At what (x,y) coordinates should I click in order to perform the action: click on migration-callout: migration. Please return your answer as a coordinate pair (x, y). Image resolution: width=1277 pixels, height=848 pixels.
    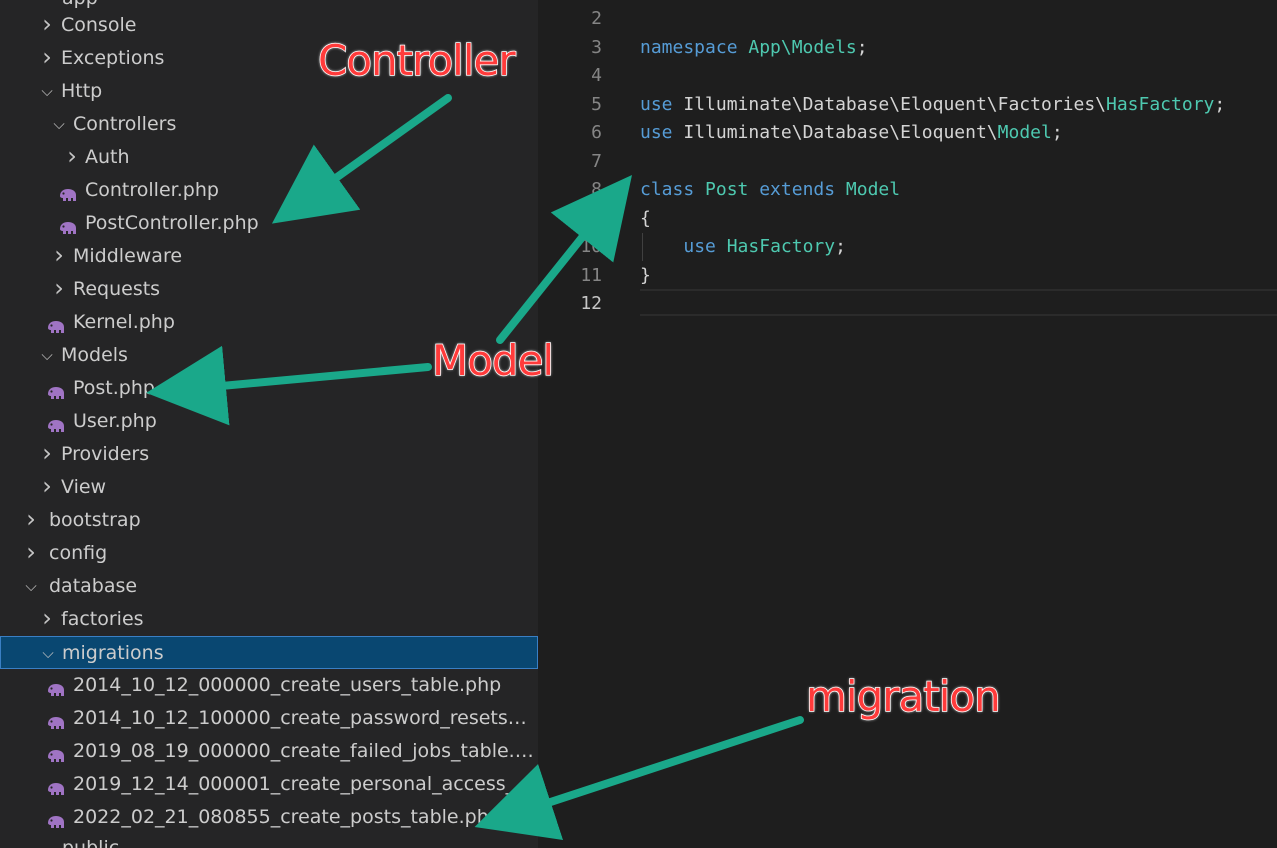
    Looking at the image, I should click on (903, 696).